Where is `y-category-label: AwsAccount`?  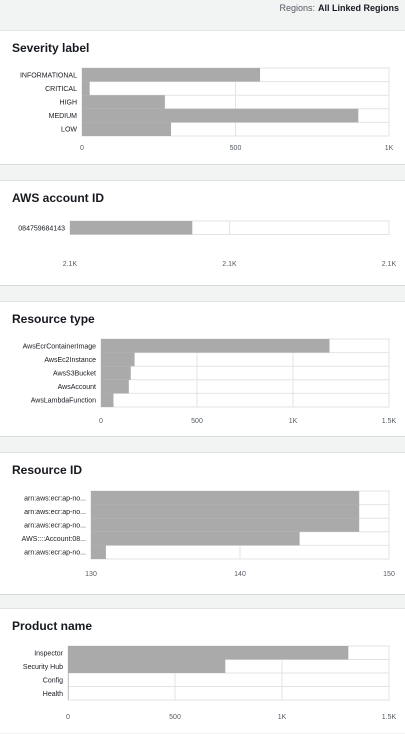 y-category-label: AwsAccount is located at coordinates (77, 387).